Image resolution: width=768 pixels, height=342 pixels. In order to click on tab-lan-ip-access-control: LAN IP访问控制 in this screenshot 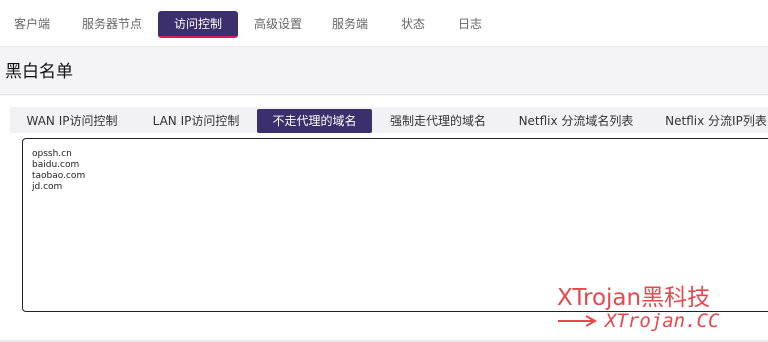, I will do `click(196, 121)`.